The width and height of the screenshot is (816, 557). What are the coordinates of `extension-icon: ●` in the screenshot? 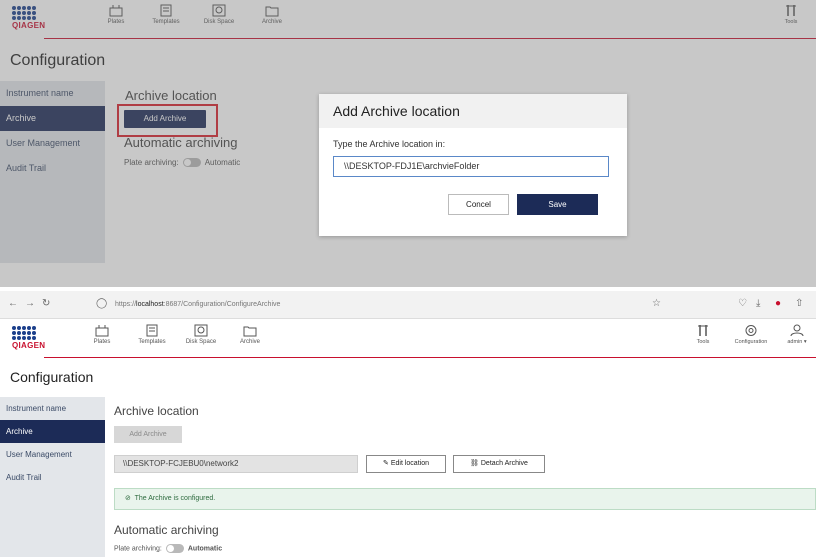 It's located at (778, 303).